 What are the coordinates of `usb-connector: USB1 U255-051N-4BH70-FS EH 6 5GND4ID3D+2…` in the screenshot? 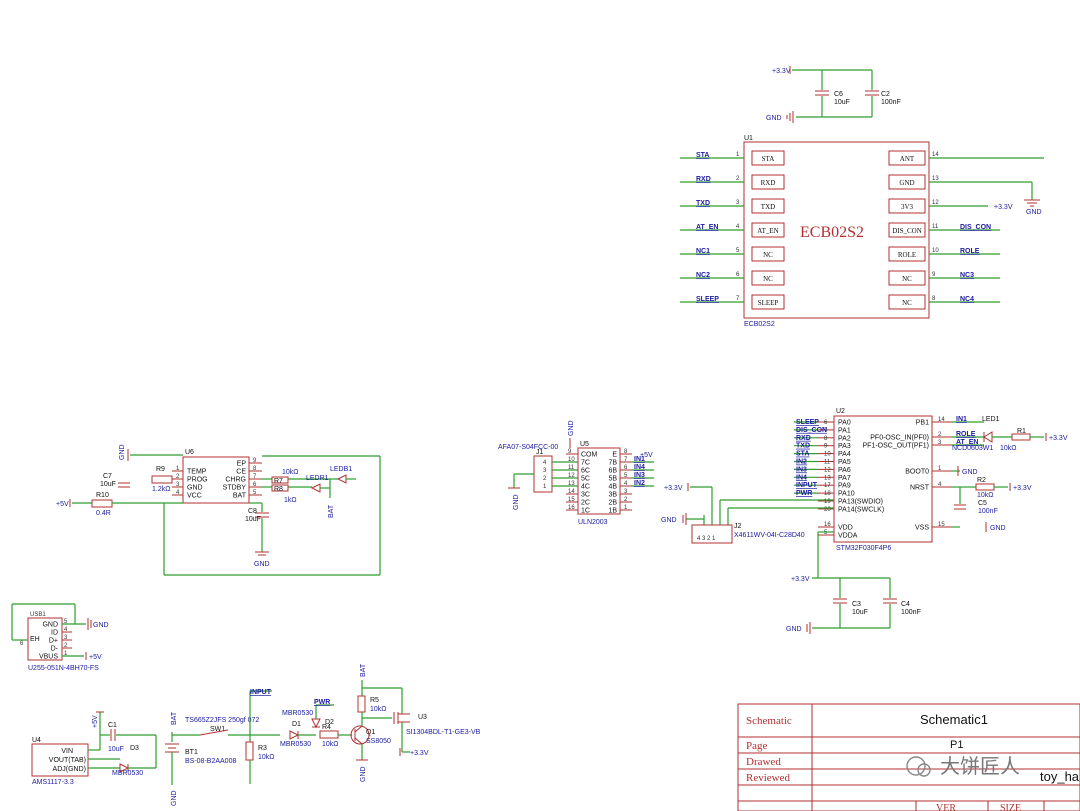 It's located at (60, 637).